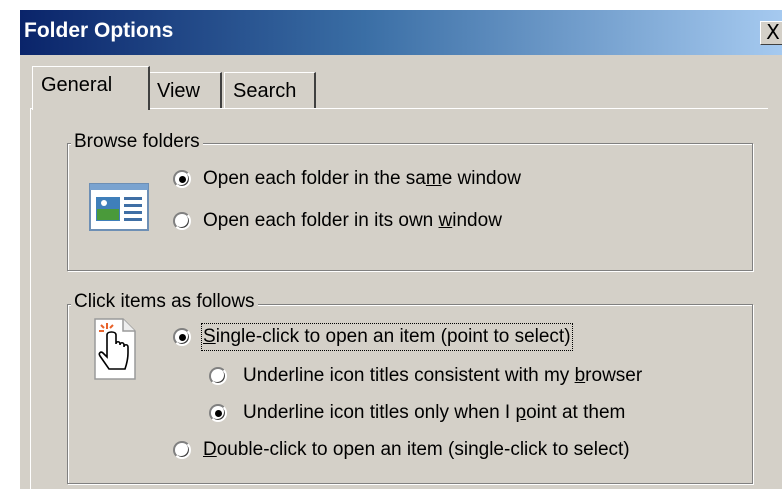  Describe the element at coordinates (119, 207) in the screenshot. I see `folder-window-icon` at that location.